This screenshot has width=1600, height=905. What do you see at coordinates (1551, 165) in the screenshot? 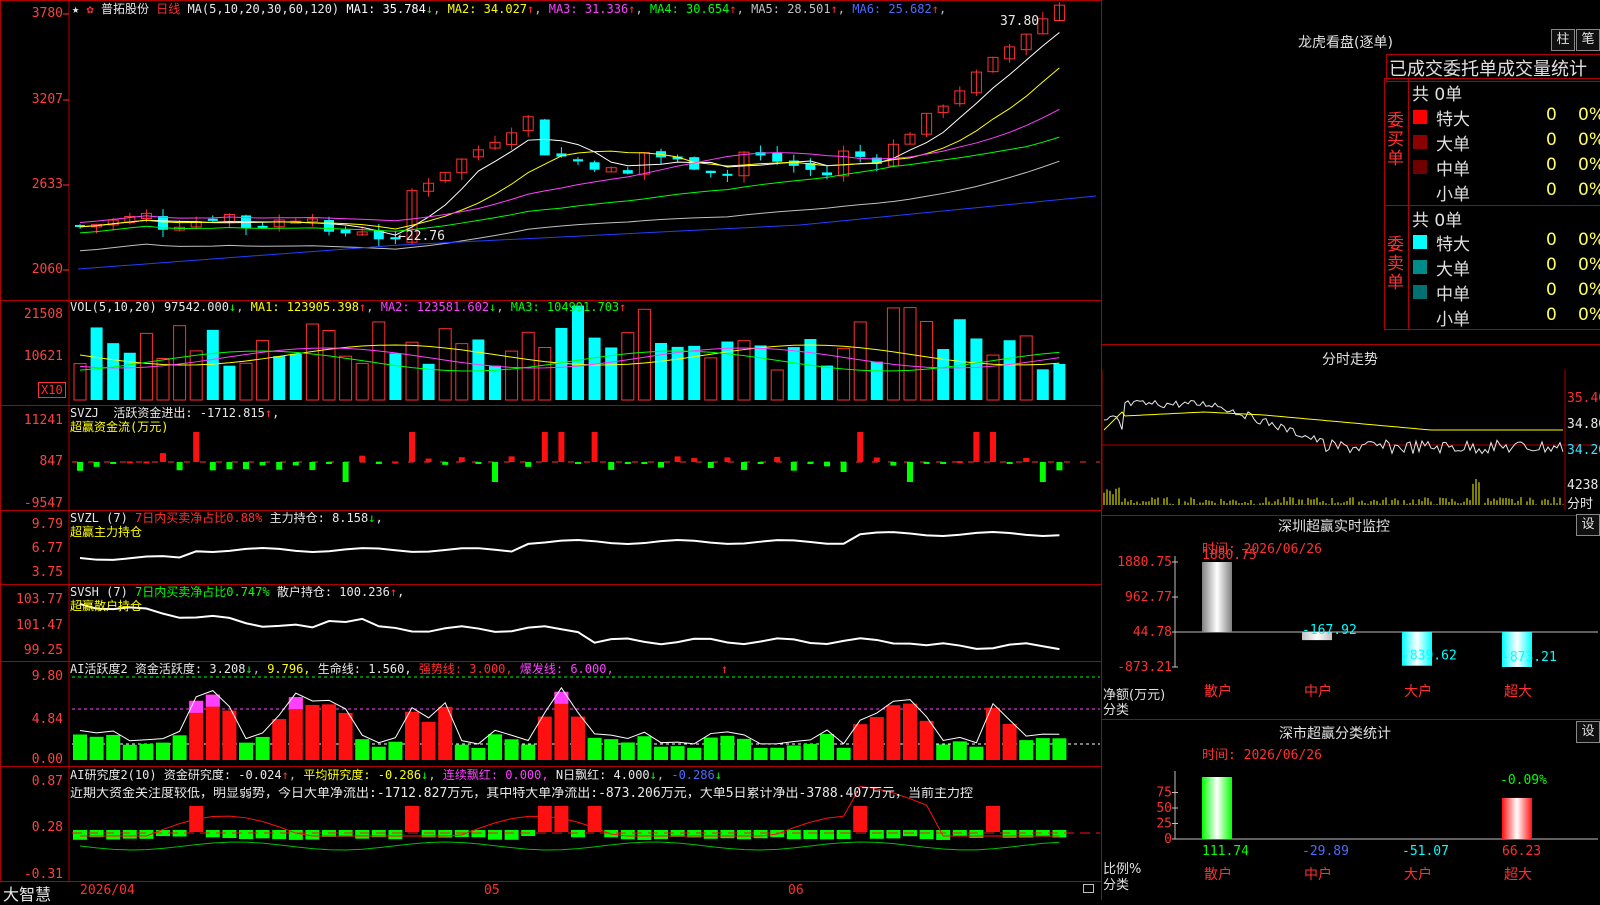
I see `row-v: 0` at bounding box center [1551, 165].